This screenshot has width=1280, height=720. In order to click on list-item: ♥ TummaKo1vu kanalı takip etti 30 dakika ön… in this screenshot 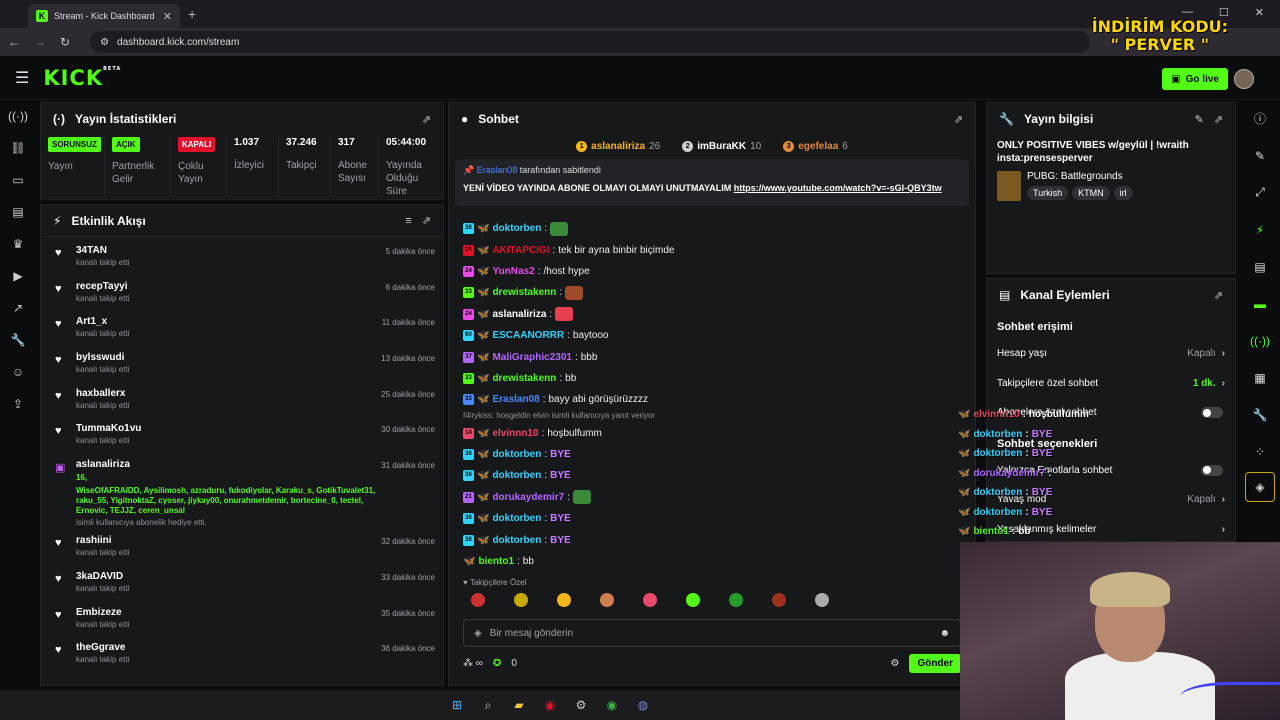, I will do `click(242, 437)`.